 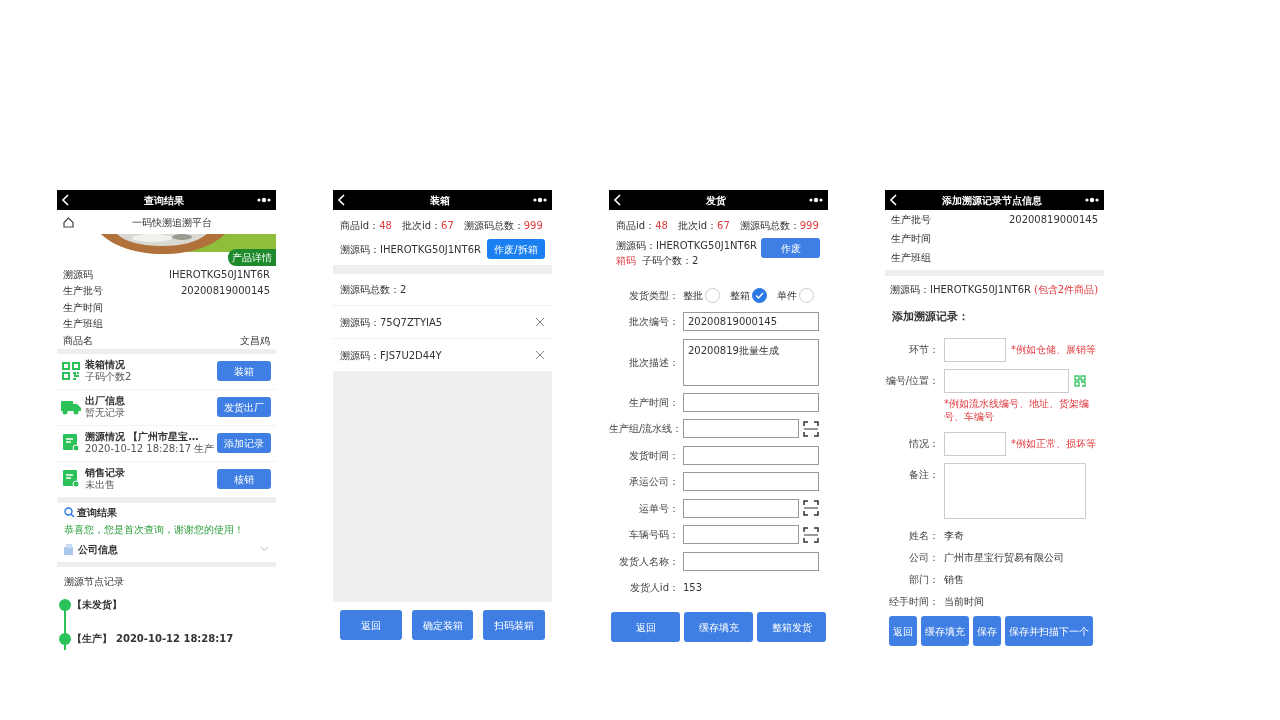 What do you see at coordinates (653, 535) in the screenshot?
I see `field-label: 车辆号码：` at bounding box center [653, 535].